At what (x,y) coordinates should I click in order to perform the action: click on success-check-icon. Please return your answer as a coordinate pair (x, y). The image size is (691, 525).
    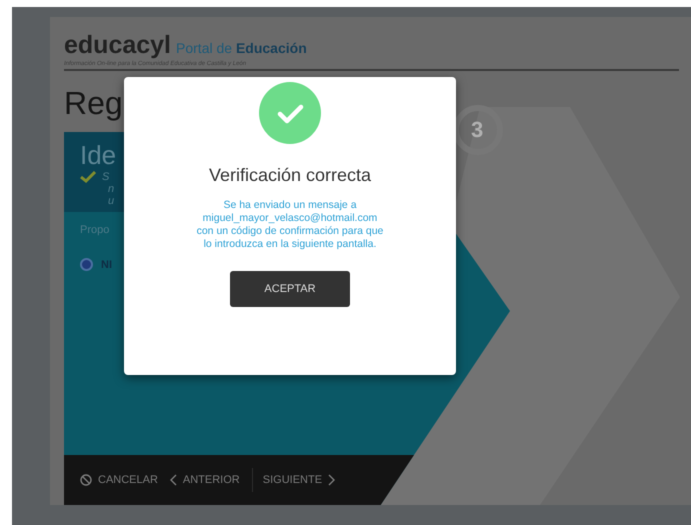
    Looking at the image, I should click on (290, 113).